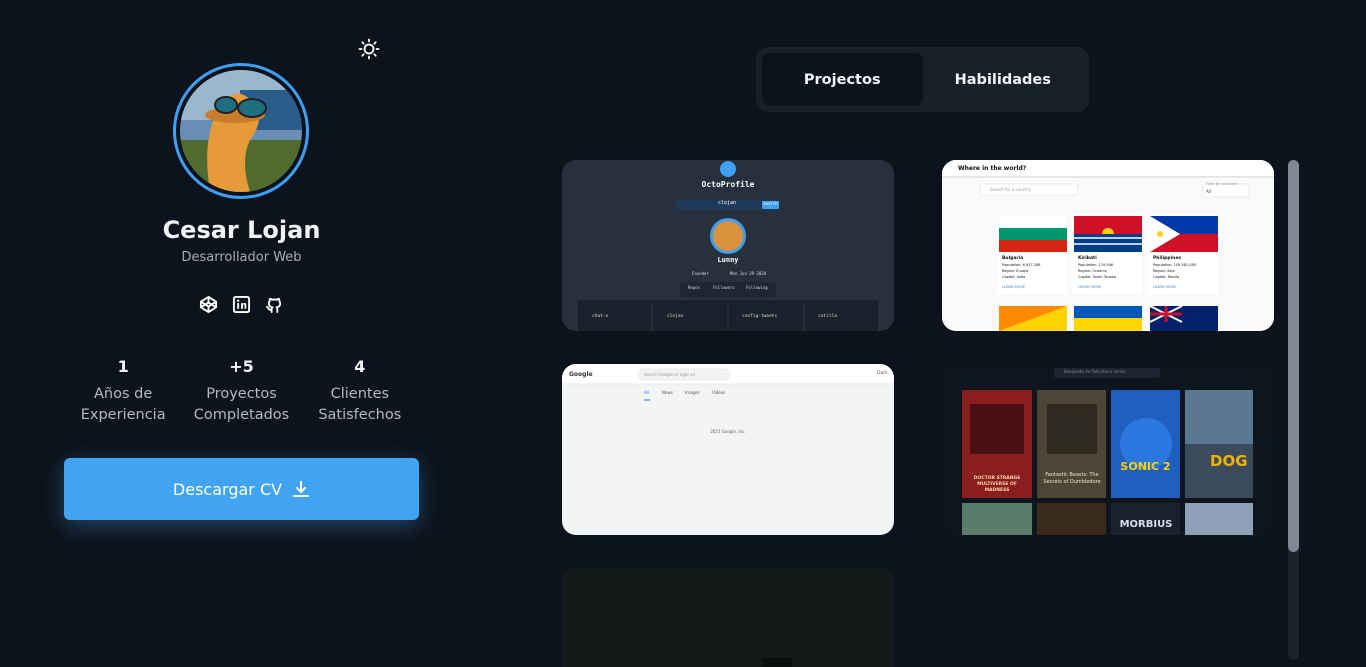 The image size is (1366, 667). I want to click on octoprofile-repo: cotilla, so click(827, 316).